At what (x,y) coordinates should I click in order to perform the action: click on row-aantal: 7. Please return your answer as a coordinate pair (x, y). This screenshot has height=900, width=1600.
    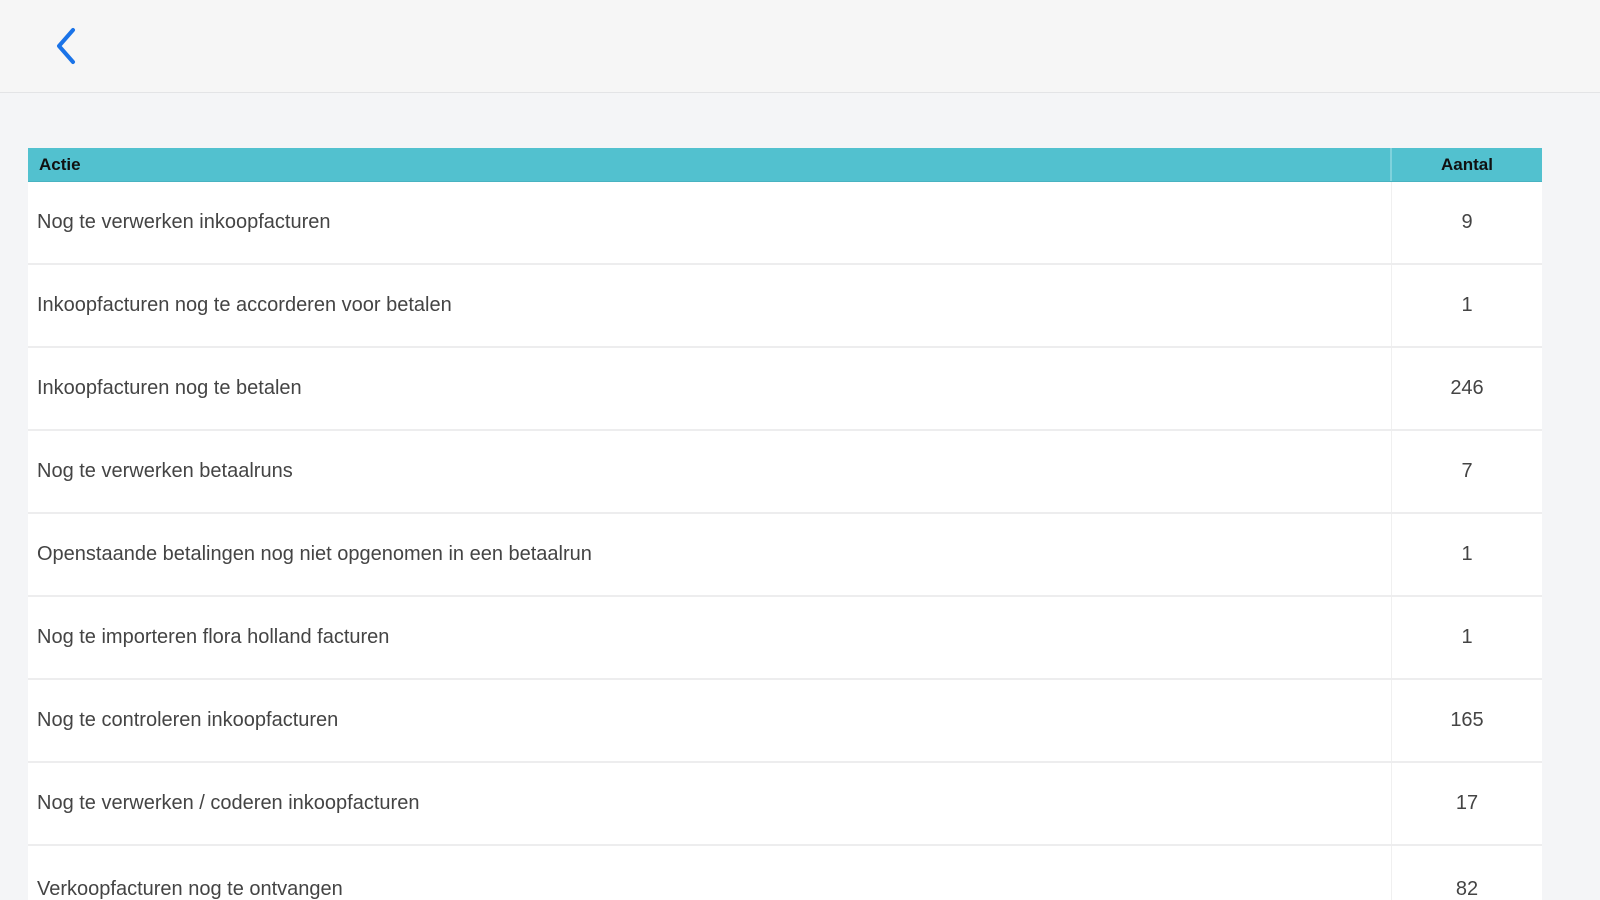
    Looking at the image, I should click on (1467, 471).